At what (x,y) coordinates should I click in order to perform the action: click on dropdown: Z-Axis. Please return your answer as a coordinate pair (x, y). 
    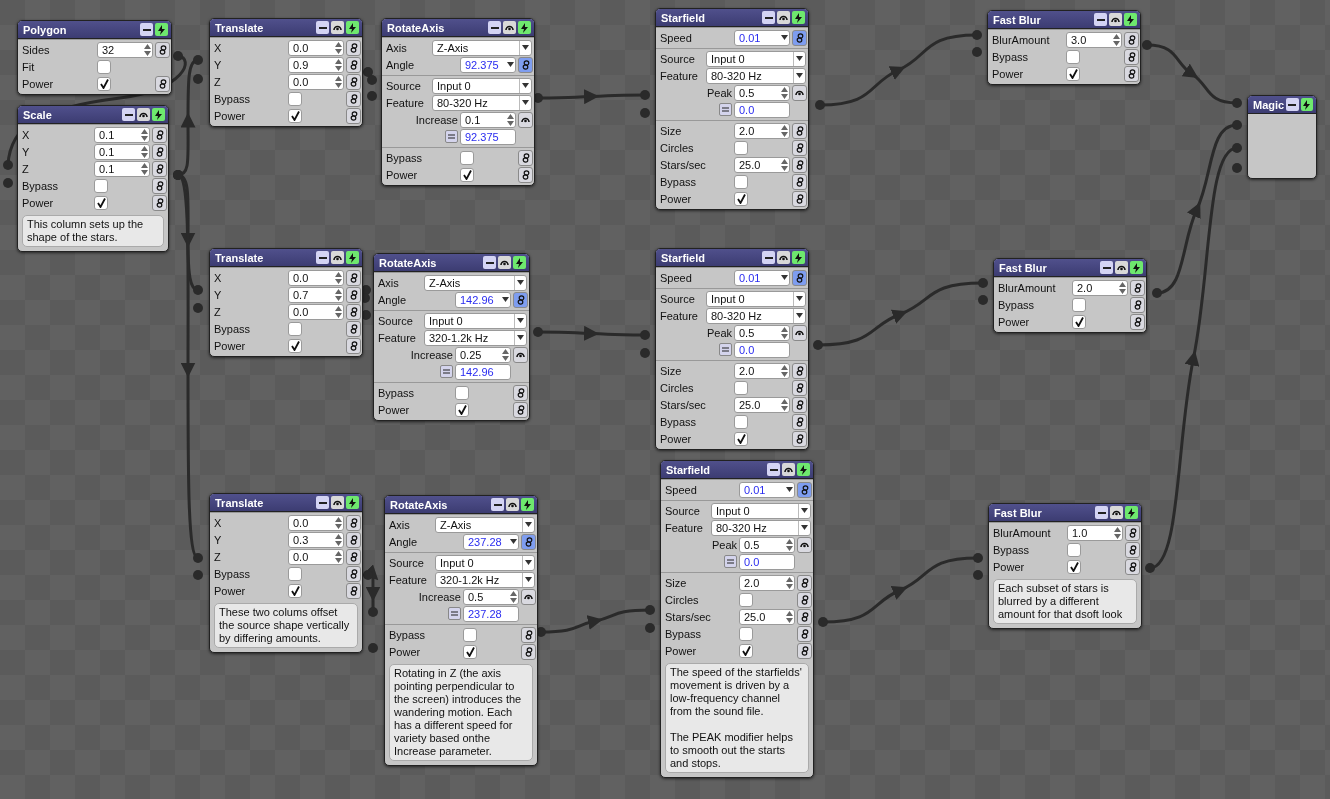
    Looking at the image, I should click on (482, 47).